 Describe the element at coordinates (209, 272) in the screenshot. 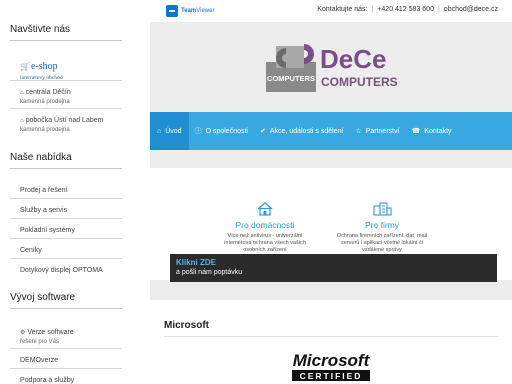

I see `cta-subtitle: a pošli nám poptávku` at that location.